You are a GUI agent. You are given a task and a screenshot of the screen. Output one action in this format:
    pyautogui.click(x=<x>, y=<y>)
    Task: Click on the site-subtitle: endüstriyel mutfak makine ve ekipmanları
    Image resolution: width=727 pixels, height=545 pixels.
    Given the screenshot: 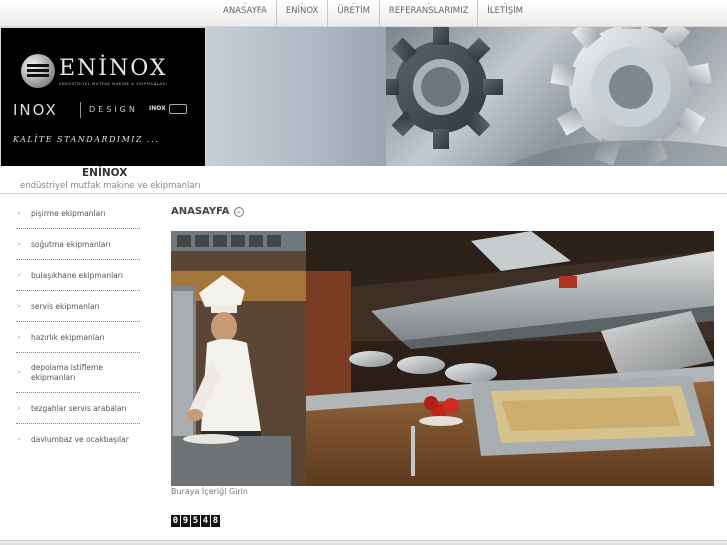 What is the action you would take?
    pyautogui.click(x=110, y=186)
    